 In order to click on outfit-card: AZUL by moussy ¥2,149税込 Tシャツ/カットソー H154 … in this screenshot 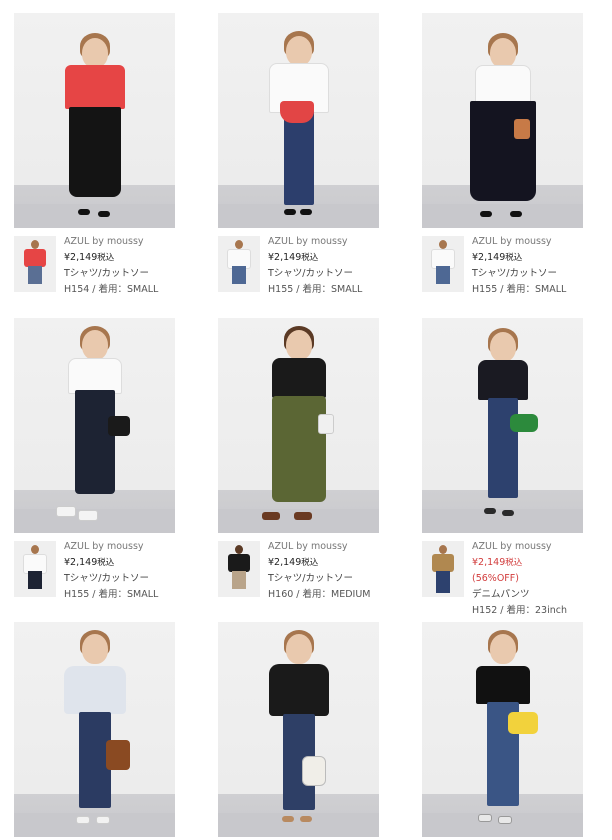, I will do `click(94, 156)`.